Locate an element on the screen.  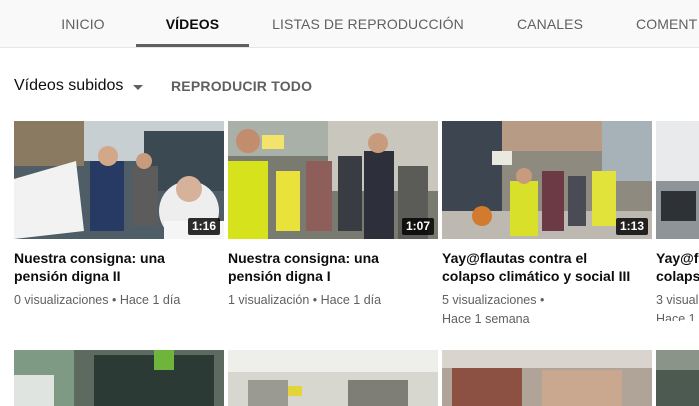
video-meta: 3 visual Hace 1 is located at coordinates (677, 306).